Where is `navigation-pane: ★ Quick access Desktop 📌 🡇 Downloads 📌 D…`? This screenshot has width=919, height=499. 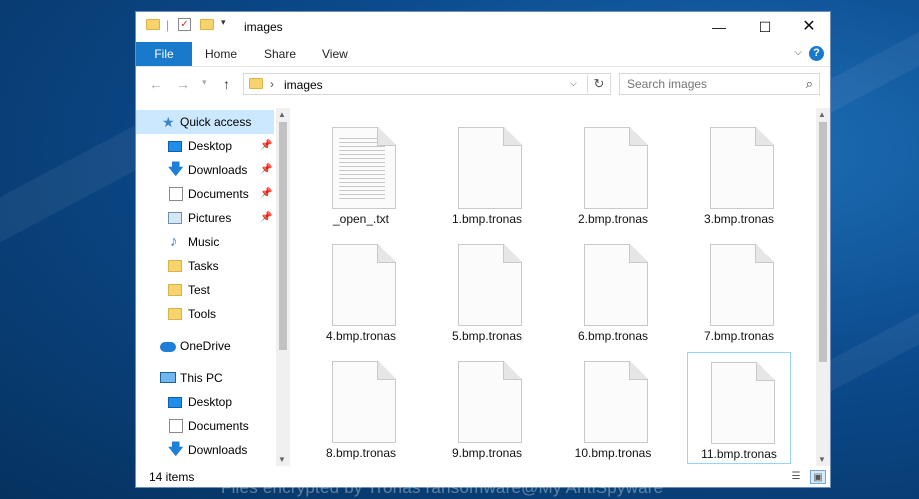 navigation-pane: ★ Quick access Desktop 📌 🡇 Downloads 📌 D… is located at coordinates (214, 287).